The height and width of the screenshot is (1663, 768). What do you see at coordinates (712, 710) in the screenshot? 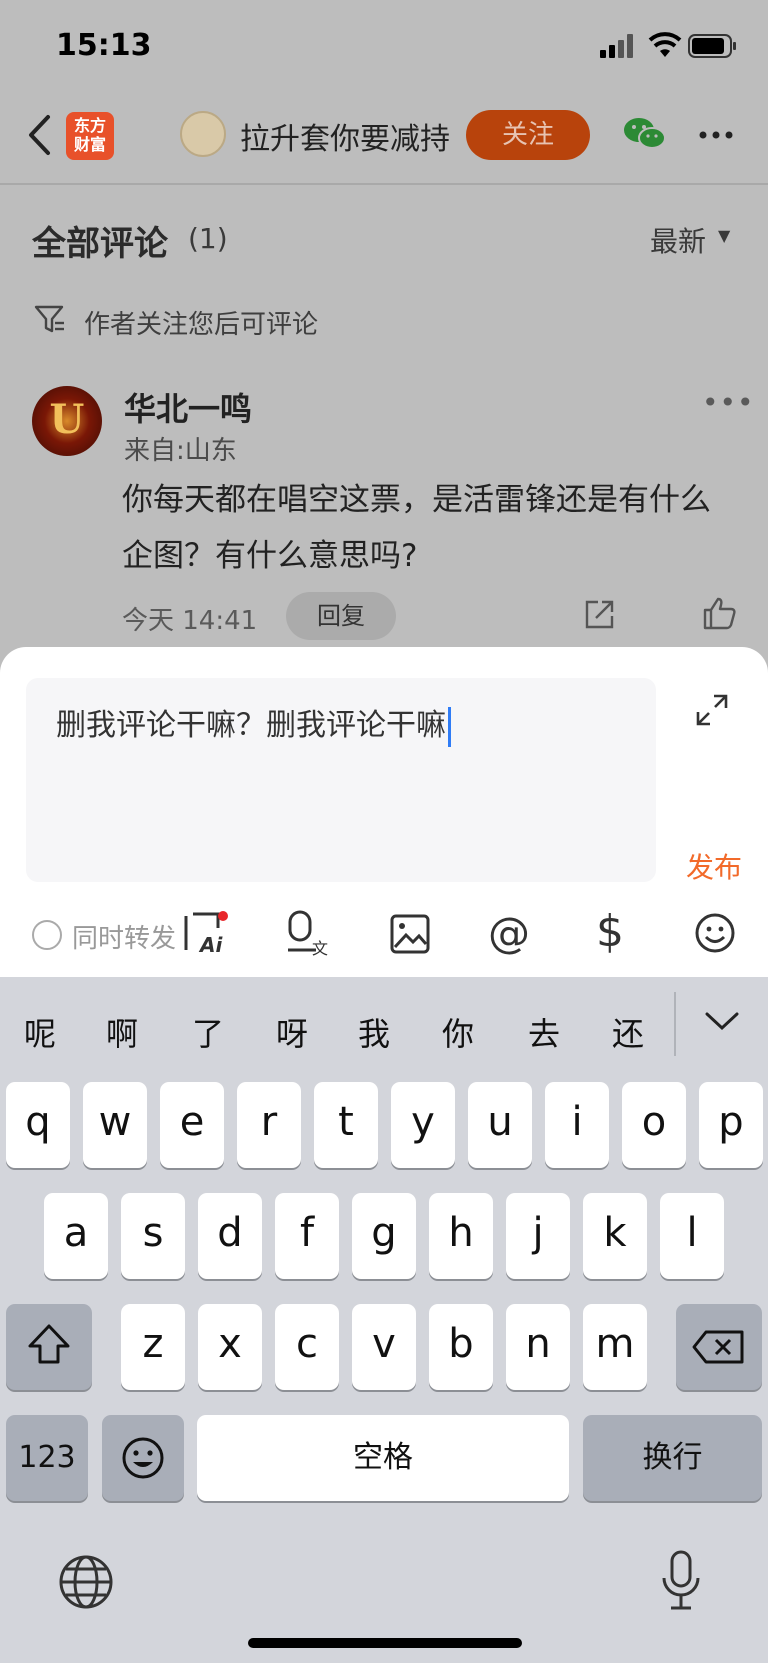
I see `expand-icon` at bounding box center [712, 710].